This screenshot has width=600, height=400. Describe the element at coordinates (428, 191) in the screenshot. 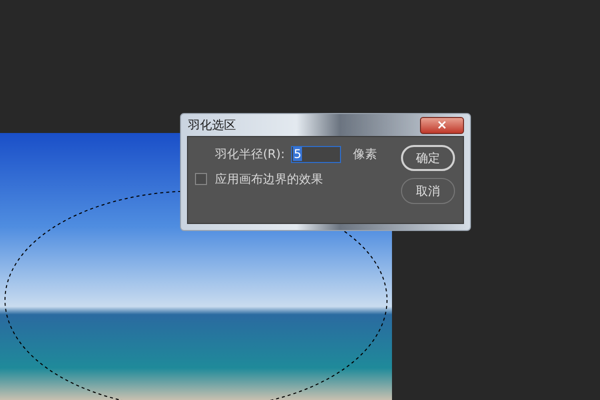

I see `cancel-button: 取消` at that location.